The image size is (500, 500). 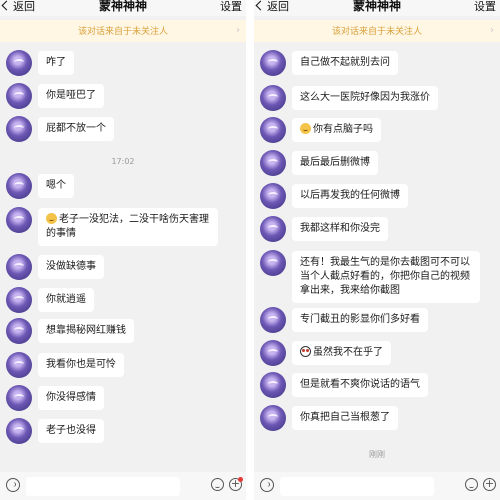 I want to click on message-bubble: 我看你也是可怜, so click(x=81, y=365).